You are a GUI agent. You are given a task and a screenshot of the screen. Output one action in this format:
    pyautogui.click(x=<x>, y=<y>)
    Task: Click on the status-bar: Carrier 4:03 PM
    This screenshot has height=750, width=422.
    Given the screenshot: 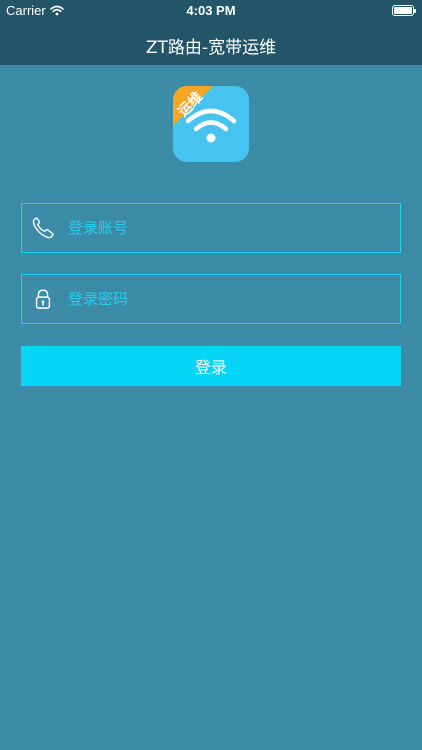 What is the action you would take?
    pyautogui.click(x=211, y=11)
    